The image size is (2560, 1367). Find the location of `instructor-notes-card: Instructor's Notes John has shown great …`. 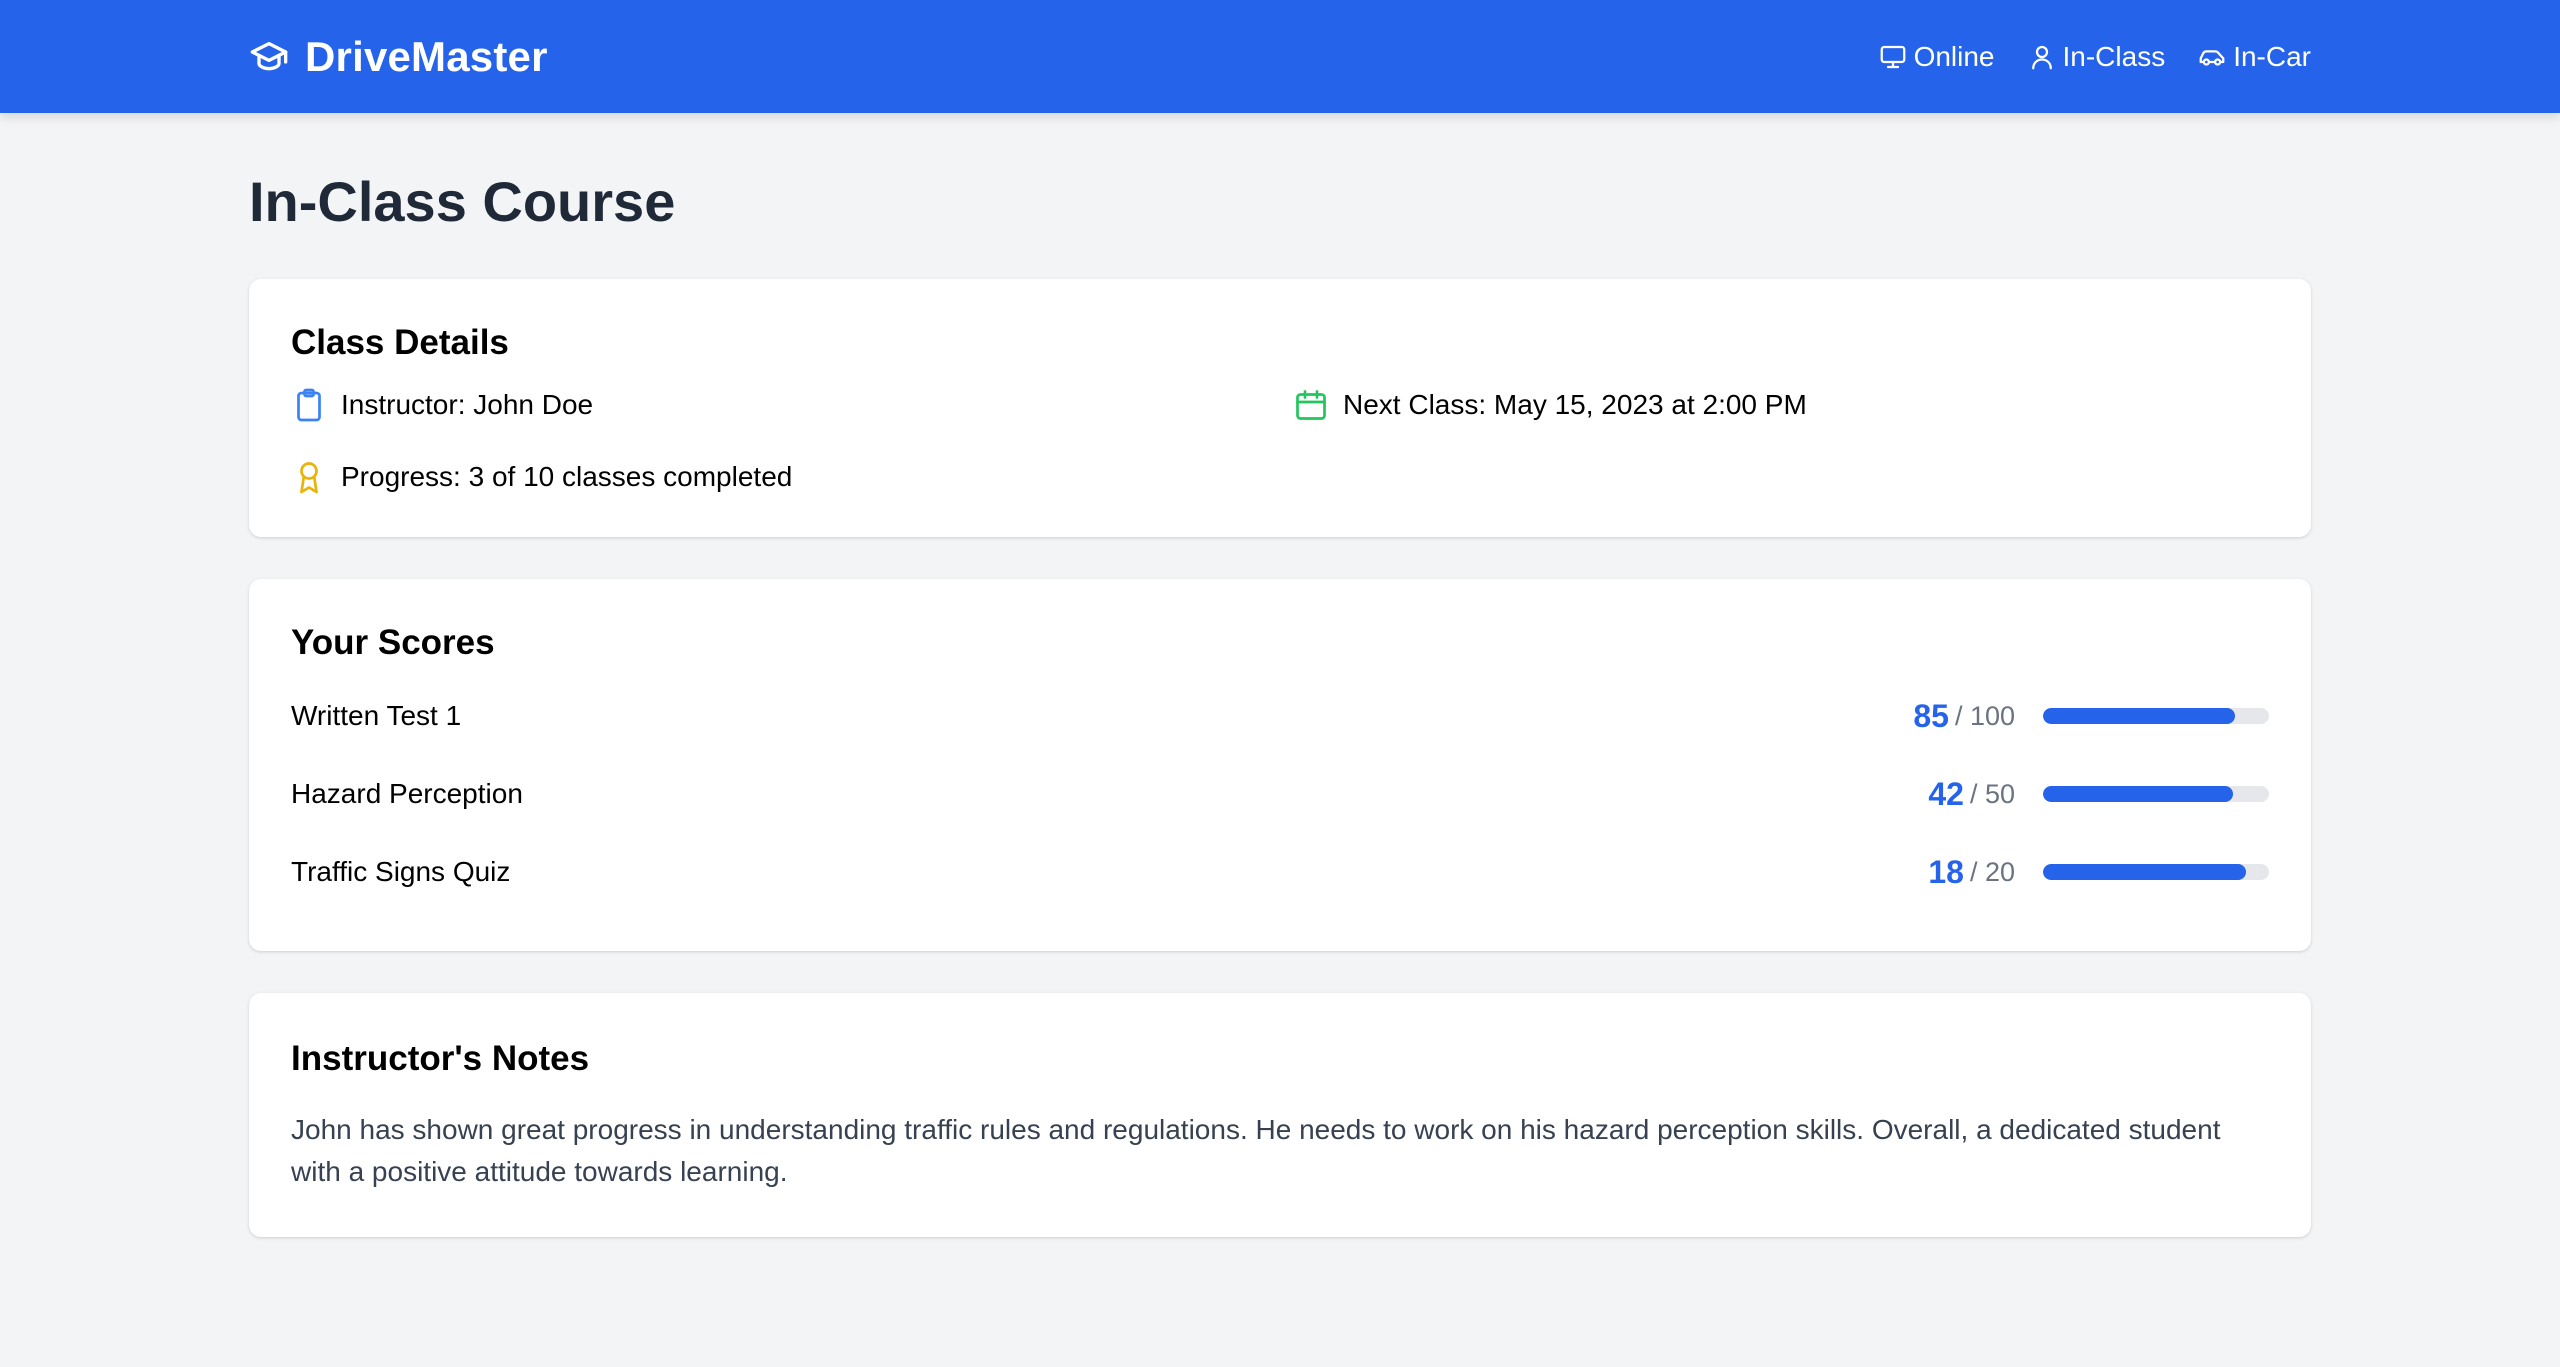

instructor-notes-card: Instructor's Notes John has shown great … is located at coordinates (1280, 1115).